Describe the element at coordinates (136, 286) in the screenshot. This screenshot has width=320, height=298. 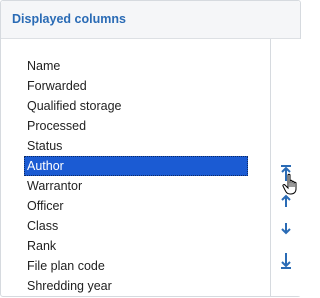
I see `list-item: Shredding year` at that location.